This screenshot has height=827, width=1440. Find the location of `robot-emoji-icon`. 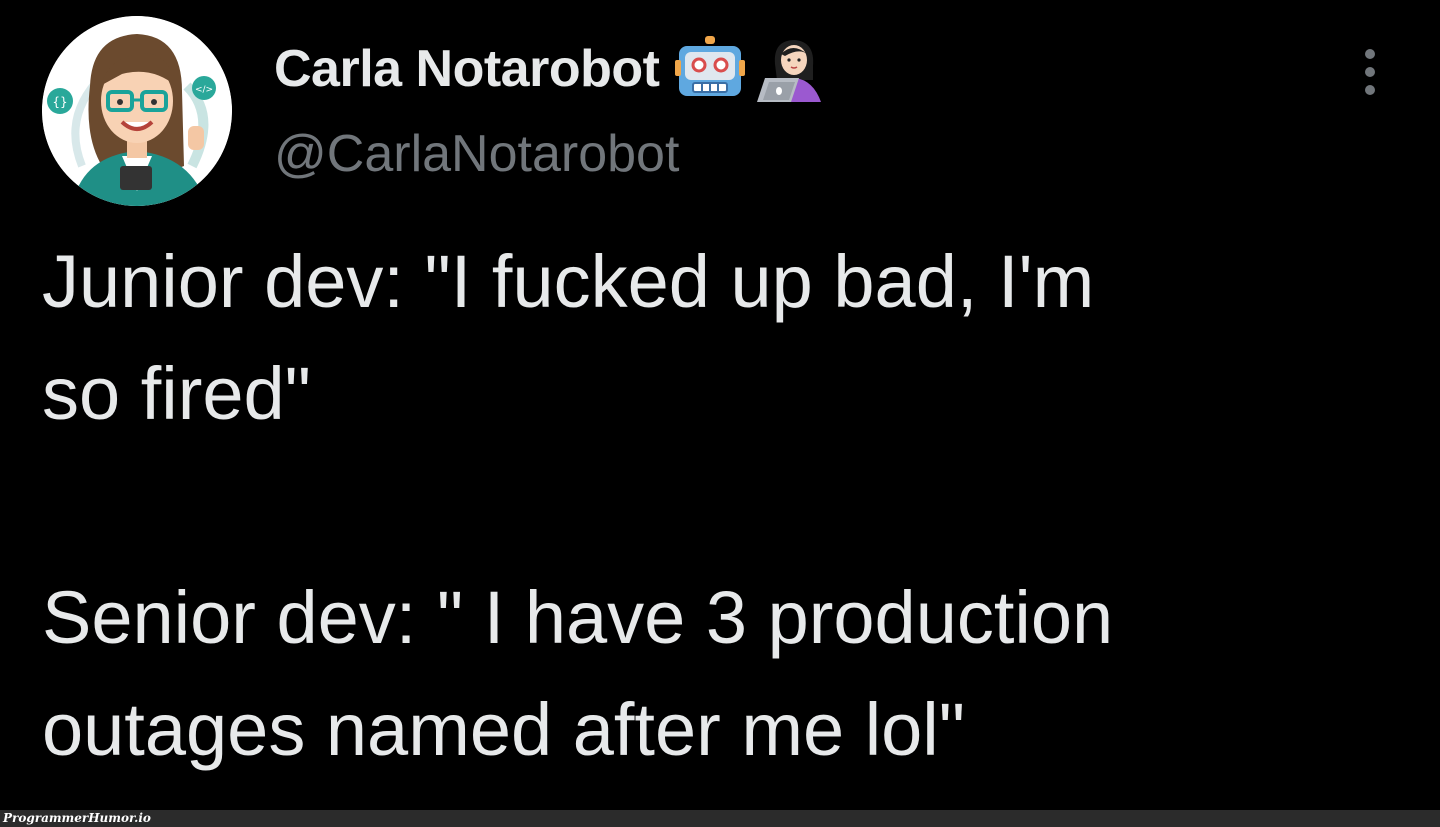

robot-emoji-icon is located at coordinates (710, 69).